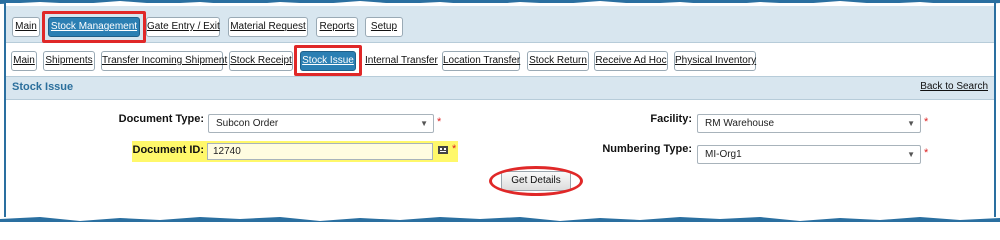  Describe the element at coordinates (558, 61) in the screenshot. I see `sub-tab-stock-return: Stock Return` at that location.